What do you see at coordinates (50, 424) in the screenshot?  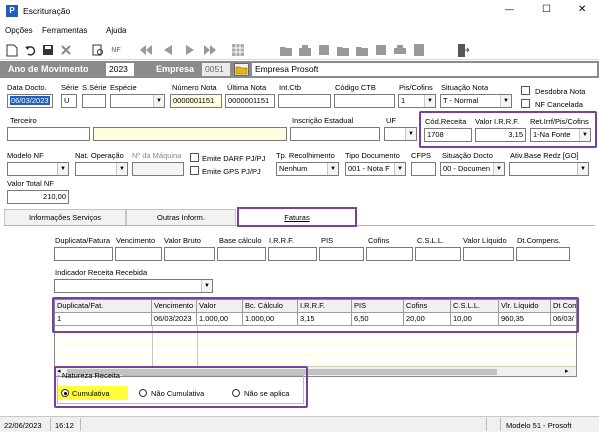 I see `status-divider` at bounding box center [50, 424].